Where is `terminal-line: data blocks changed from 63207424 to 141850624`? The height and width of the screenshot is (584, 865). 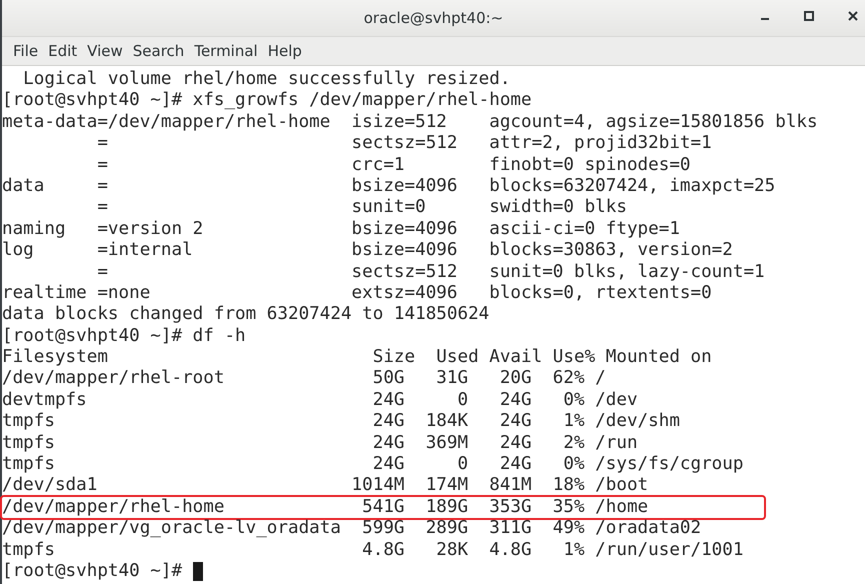 terminal-line: data blocks changed from 63207424 to 141850624 is located at coordinates (246, 315).